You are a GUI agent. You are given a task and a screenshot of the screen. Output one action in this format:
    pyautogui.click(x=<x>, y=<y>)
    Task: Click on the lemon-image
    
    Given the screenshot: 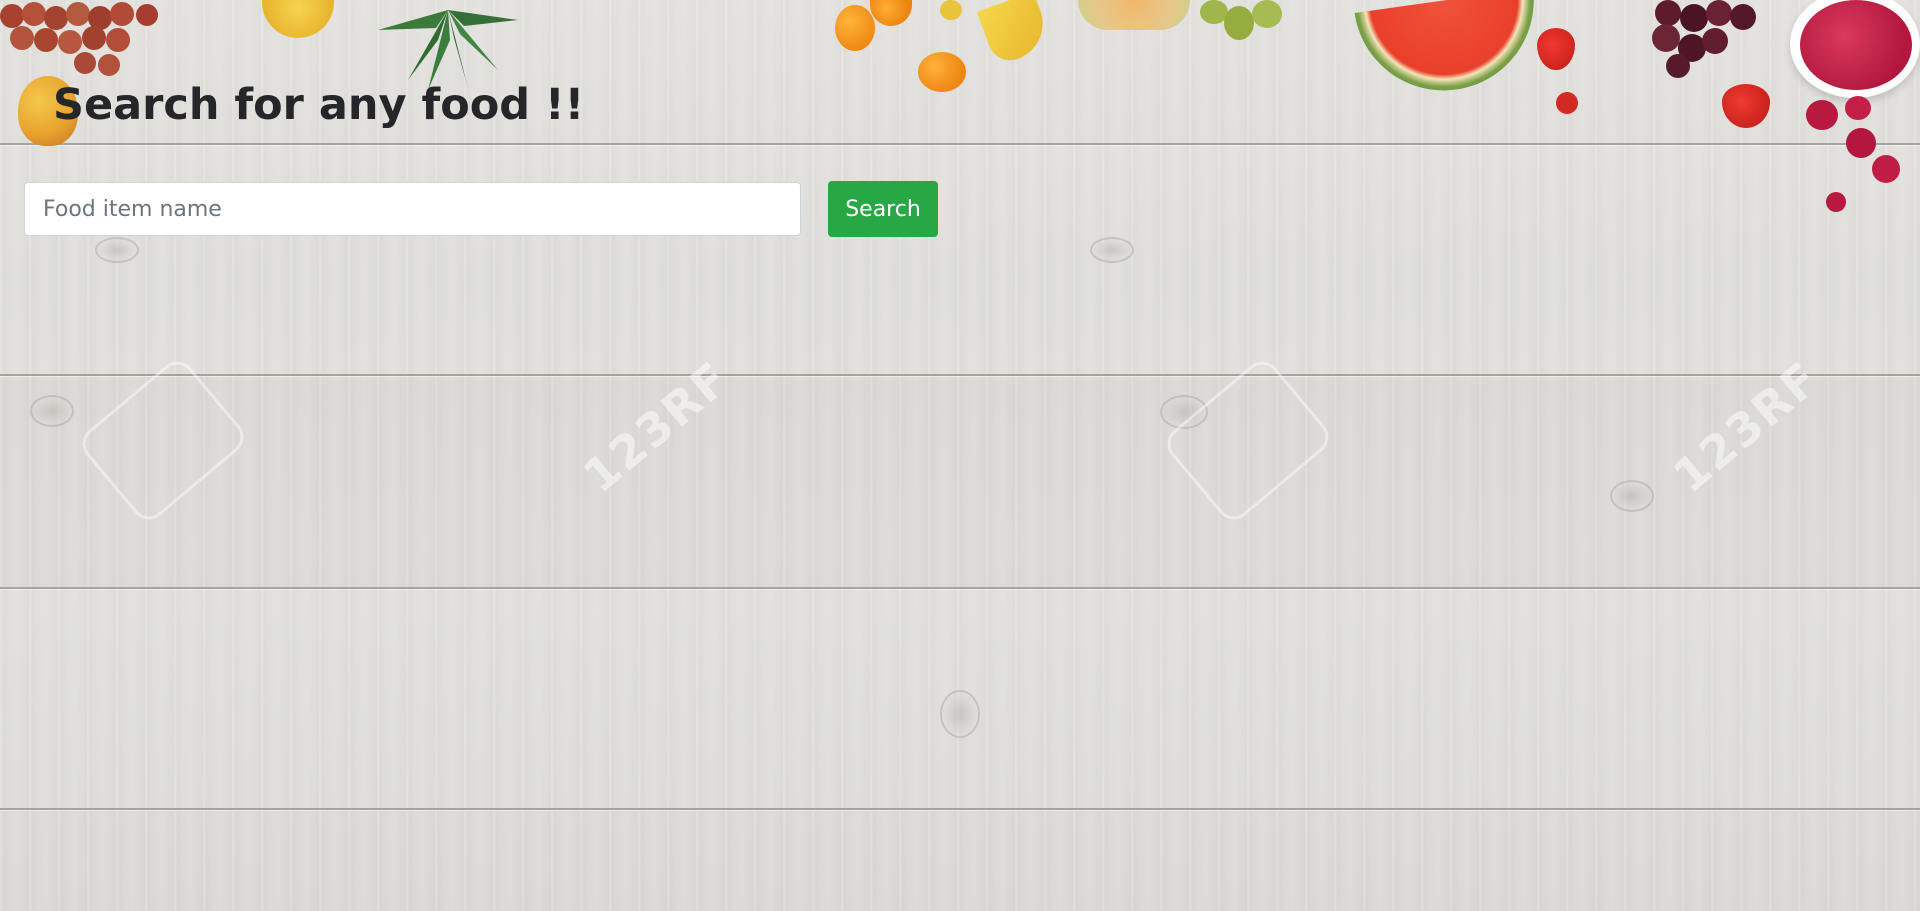 What is the action you would take?
    pyautogui.click(x=298, y=19)
    